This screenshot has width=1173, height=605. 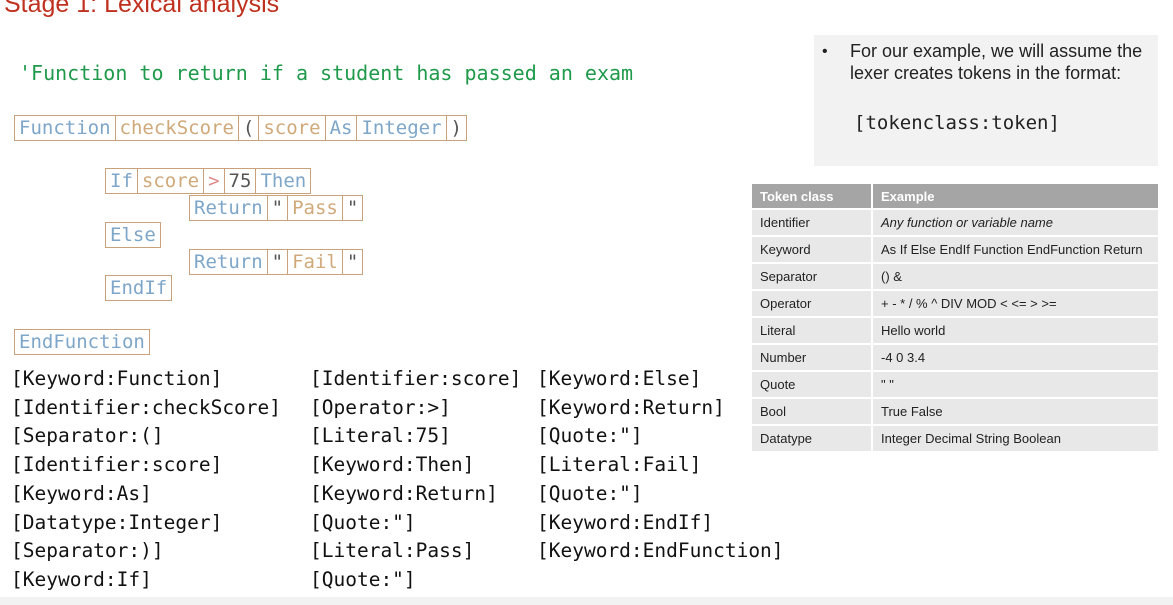 I want to click on code-token: Else, so click(x=133, y=235).